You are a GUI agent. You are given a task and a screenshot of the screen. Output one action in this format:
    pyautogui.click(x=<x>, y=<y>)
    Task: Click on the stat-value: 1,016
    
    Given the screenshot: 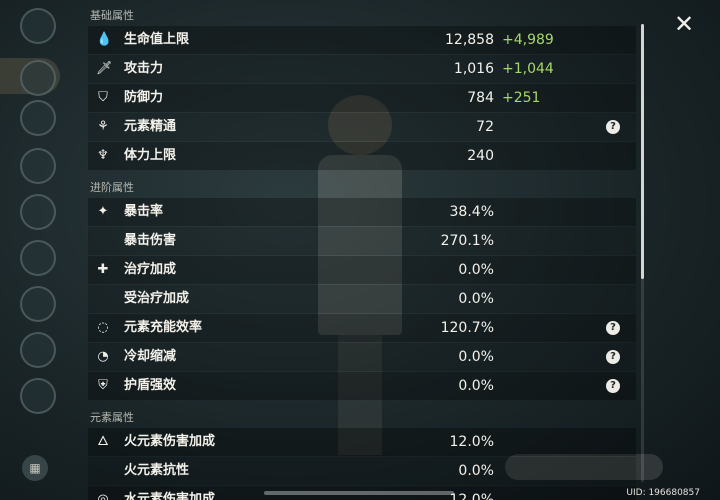 What is the action you would take?
    pyautogui.click(x=473, y=69)
    